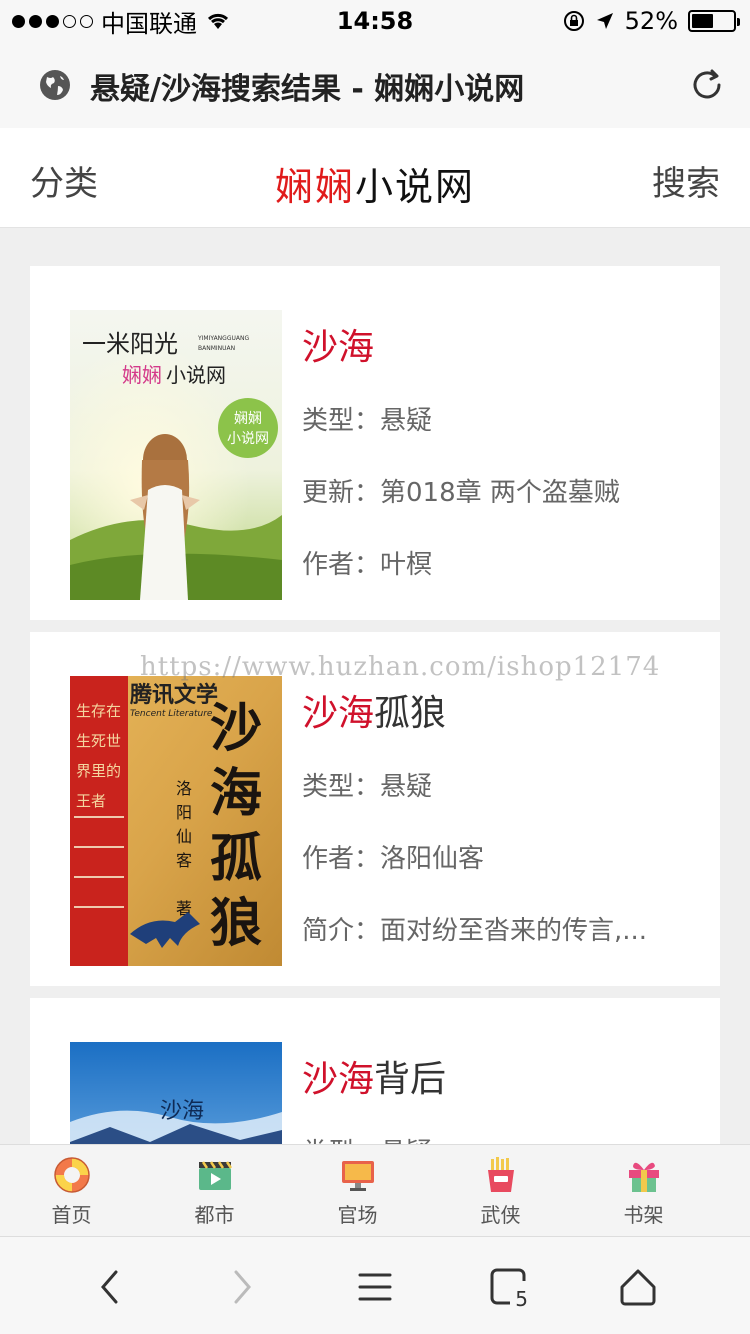  I want to click on cover-big-char-3: 孤, so click(236, 858).